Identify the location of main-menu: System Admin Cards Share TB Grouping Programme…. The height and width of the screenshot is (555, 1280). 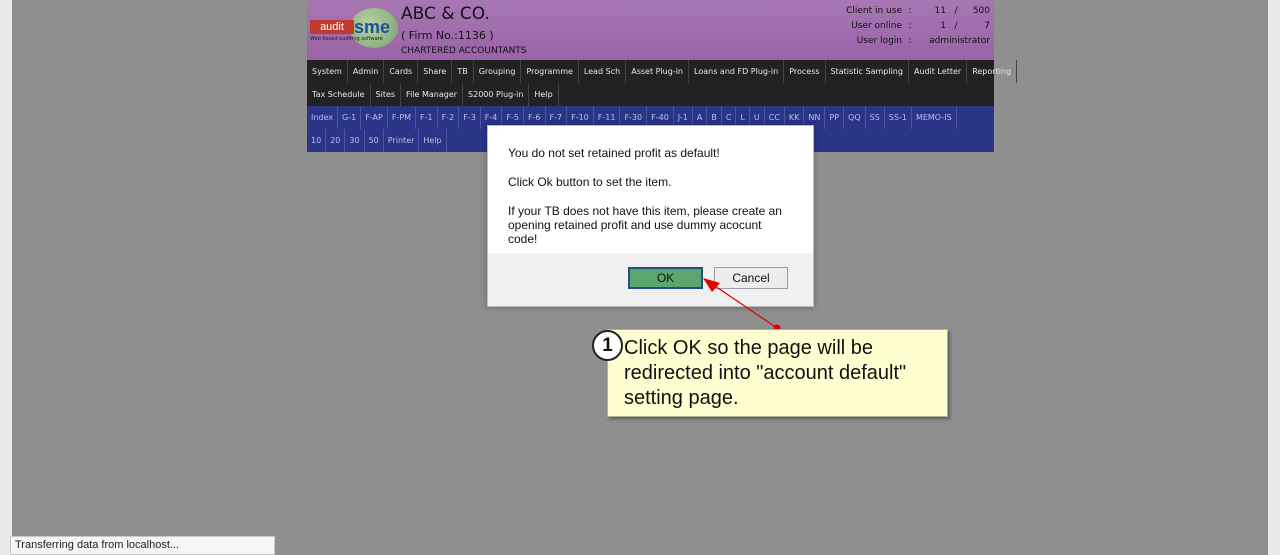
(662, 83).